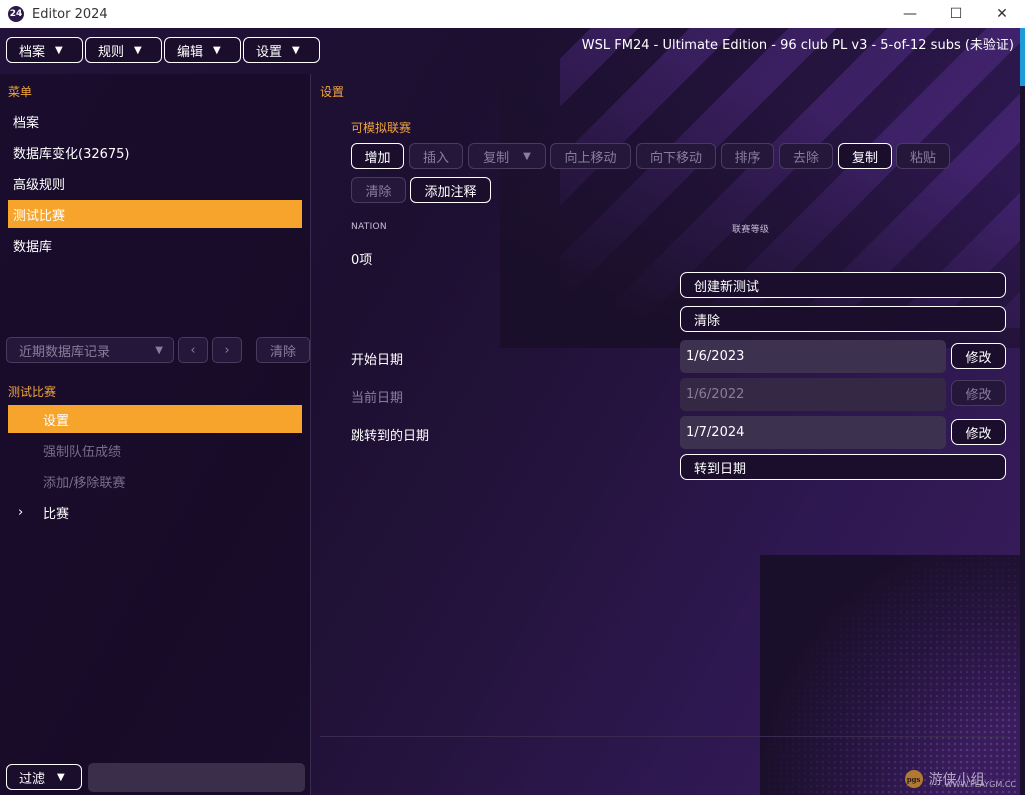 The image size is (1025, 795). Describe the element at coordinates (923, 156) in the screenshot. I see `paste-button: 粘贴` at that location.